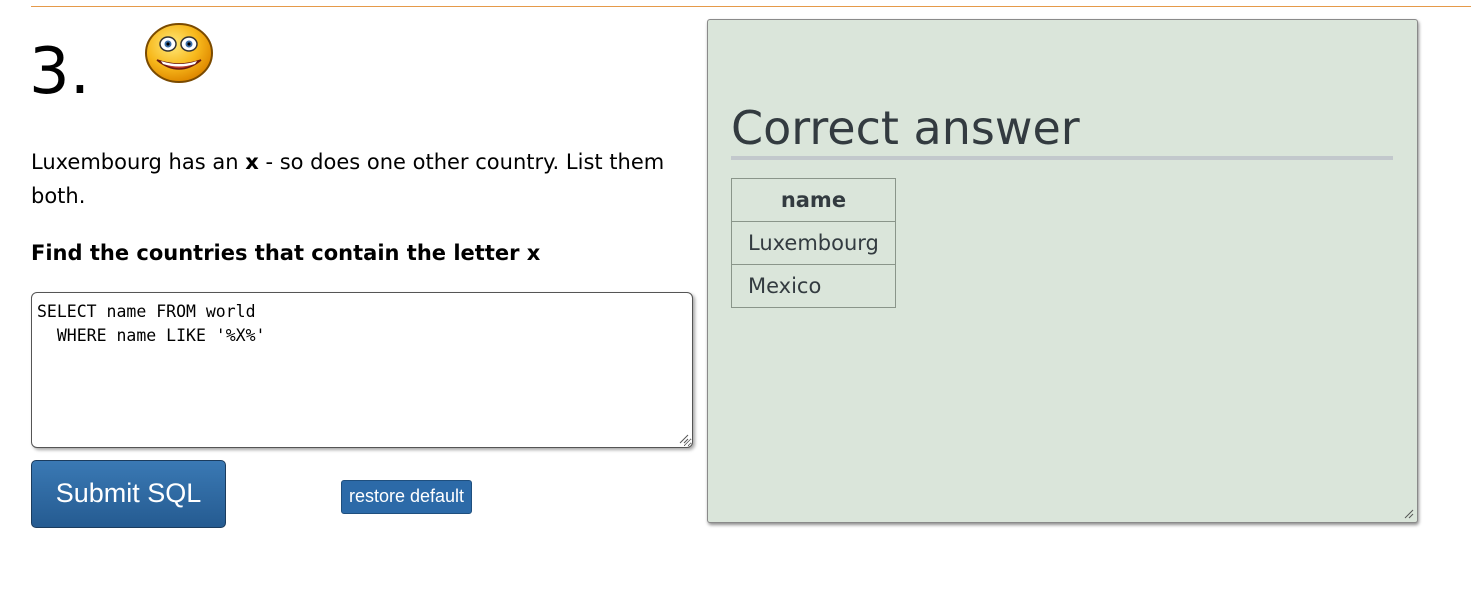  Describe the element at coordinates (179, 53) in the screenshot. I see `smiley-face-icon` at that location.